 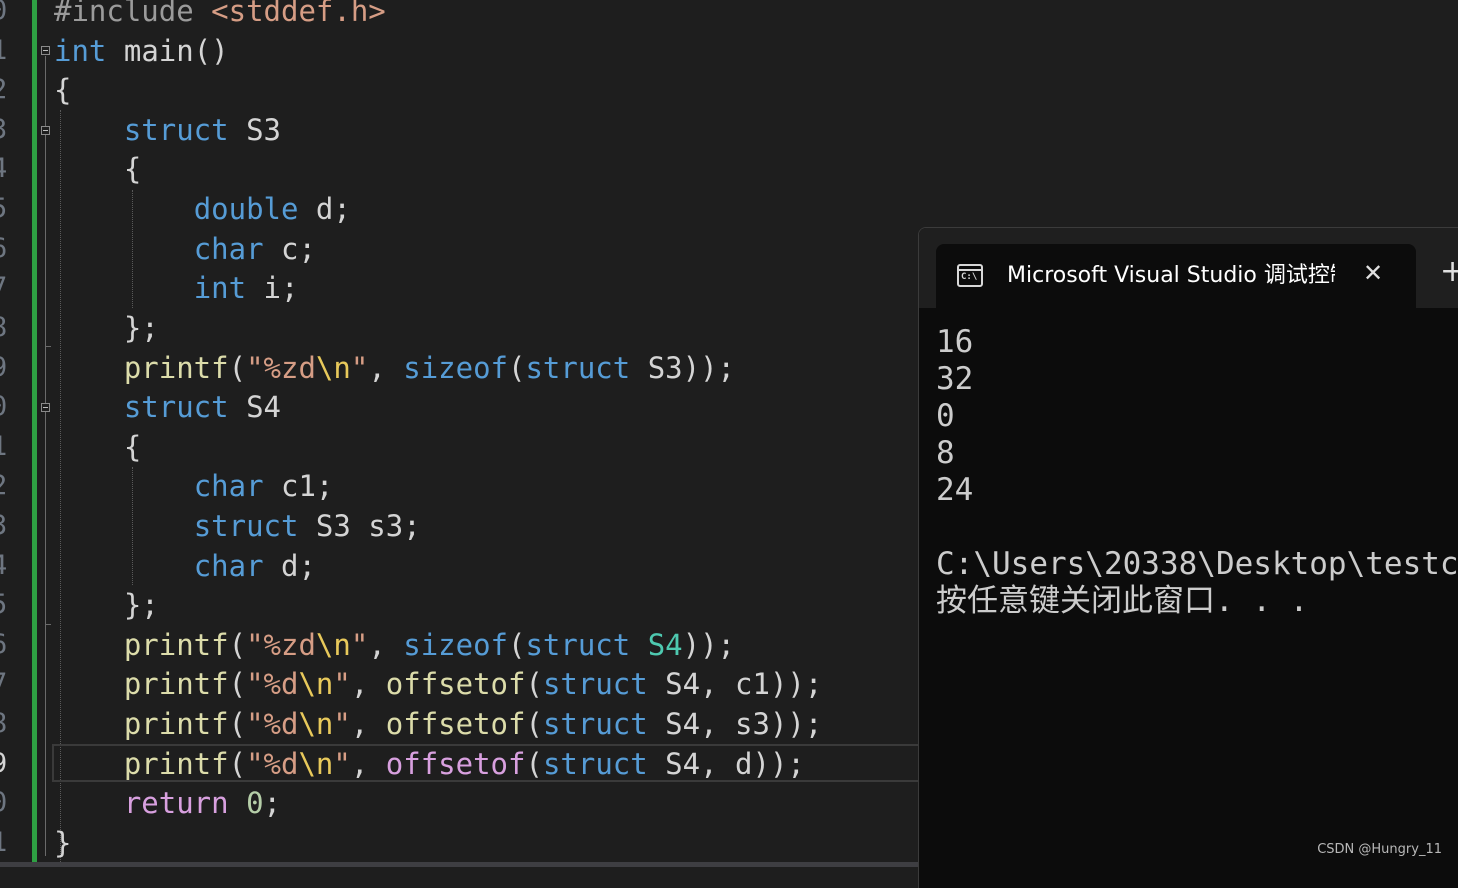 What do you see at coordinates (80, 51) in the screenshot?
I see `keyword: int` at bounding box center [80, 51].